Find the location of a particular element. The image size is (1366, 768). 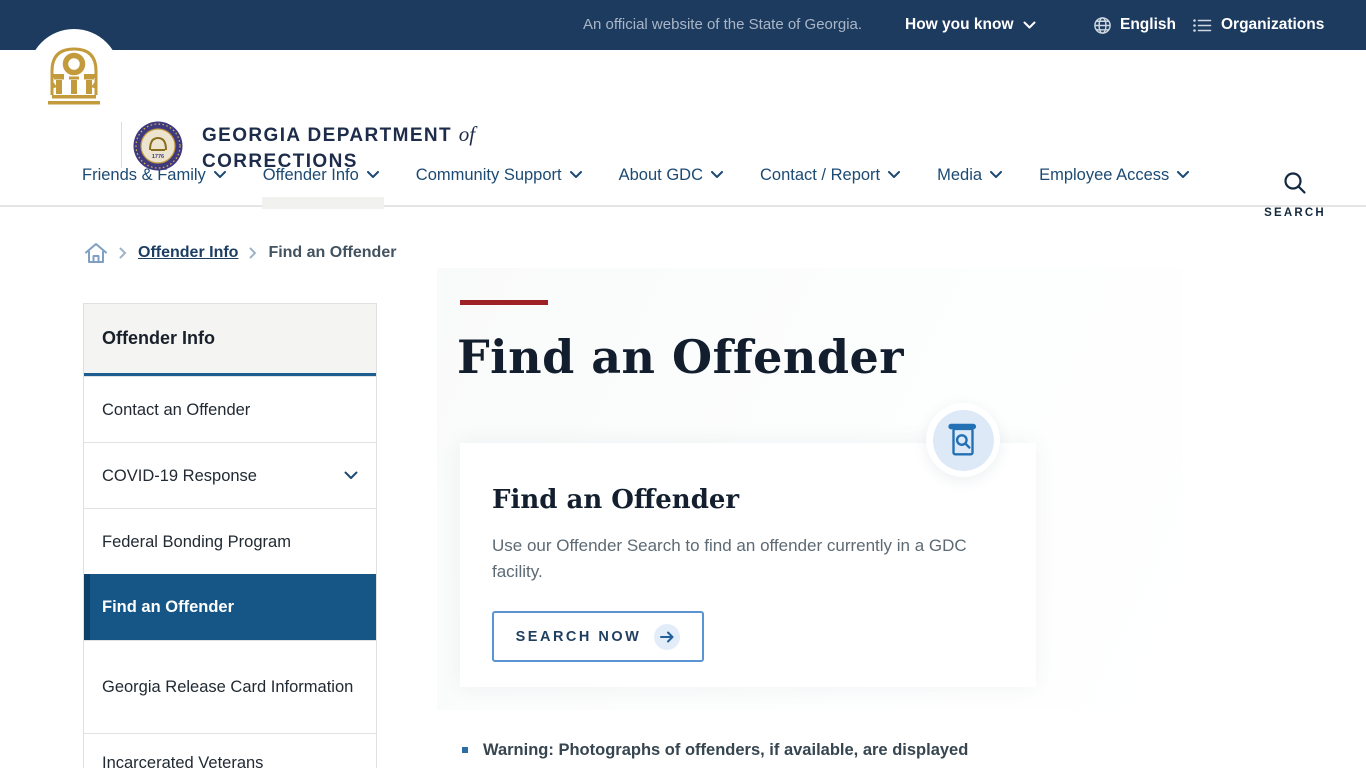

site-wordmark: GEORGIA DEPARTMENT of CORRECTIONS is located at coordinates (338, 147).